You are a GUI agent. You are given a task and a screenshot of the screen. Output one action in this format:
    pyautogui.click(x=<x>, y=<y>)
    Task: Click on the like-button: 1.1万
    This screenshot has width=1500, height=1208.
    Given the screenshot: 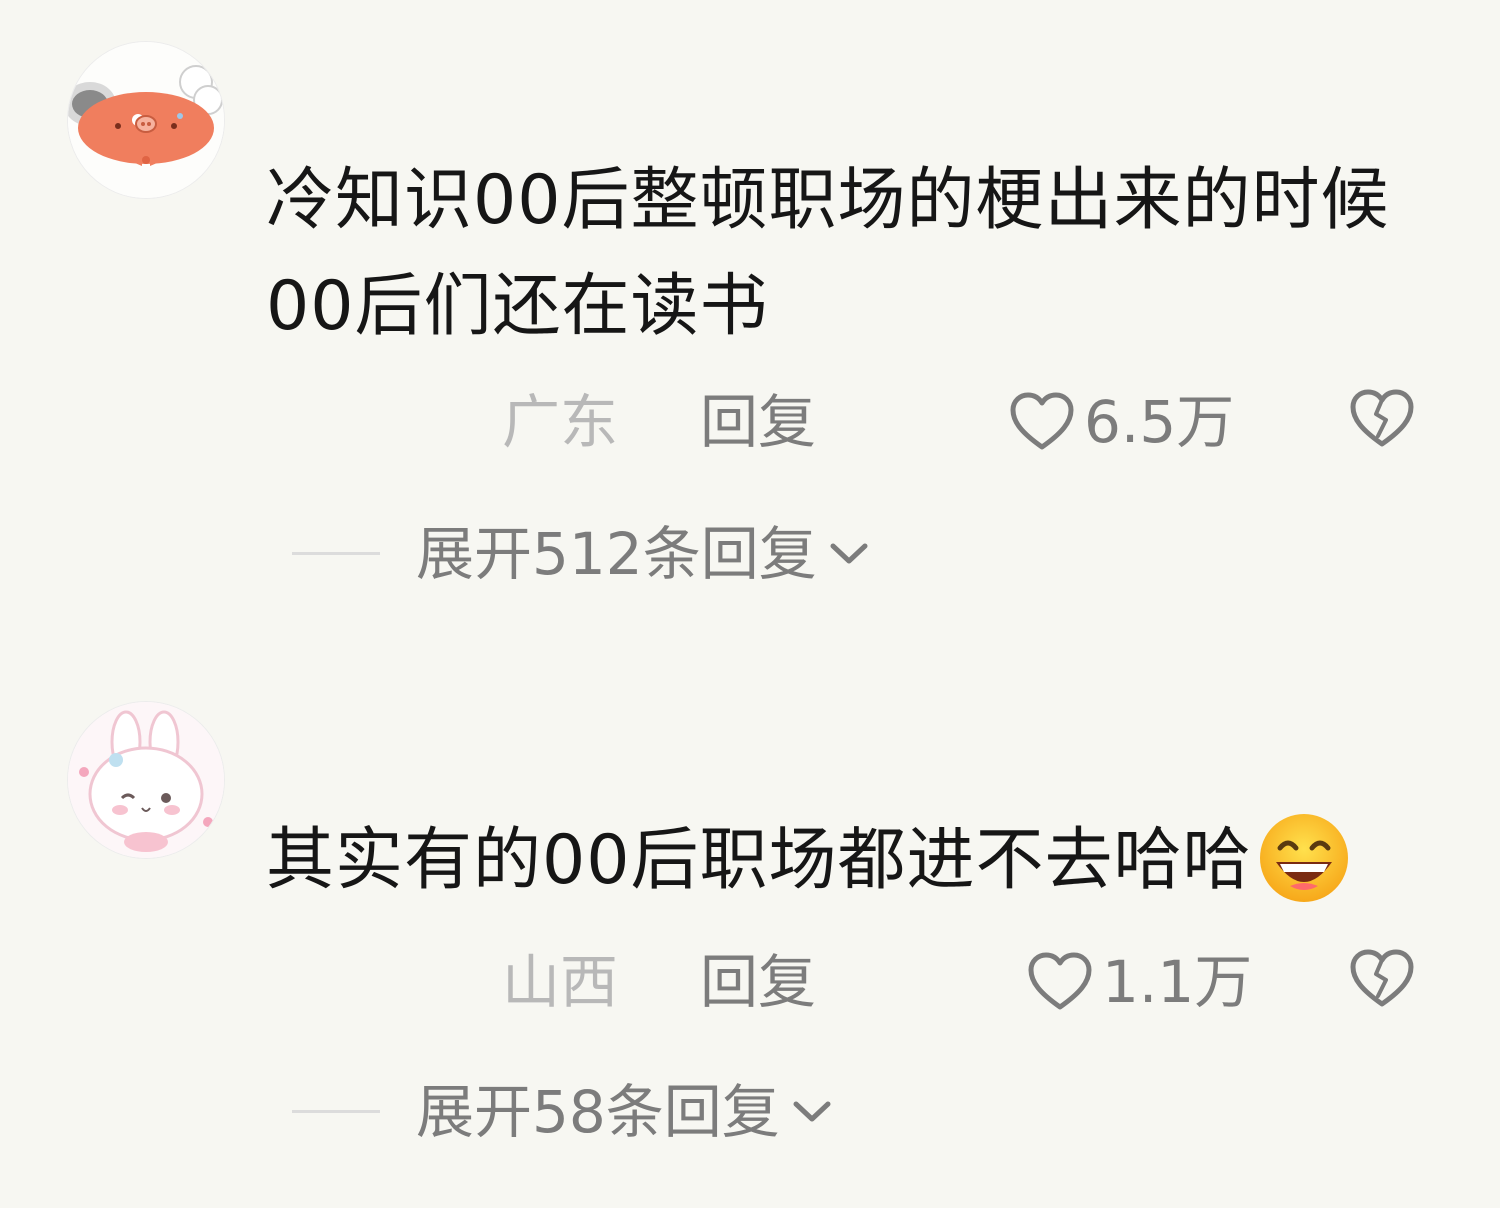 What is the action you would take?
    pyautogui.click(x=1139, y=982)
    